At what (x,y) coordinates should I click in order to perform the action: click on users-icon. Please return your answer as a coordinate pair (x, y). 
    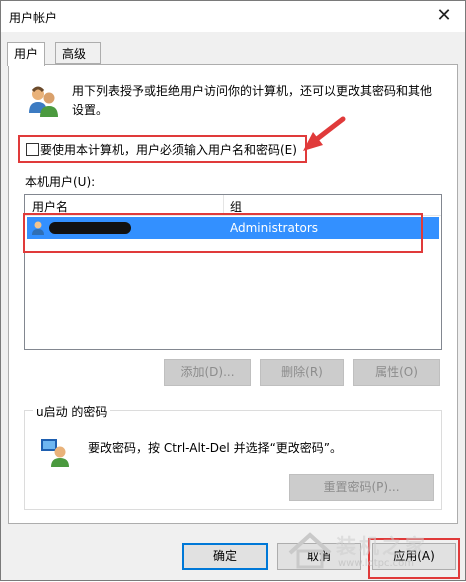
    Looking at the image, I should click on (43, 101).